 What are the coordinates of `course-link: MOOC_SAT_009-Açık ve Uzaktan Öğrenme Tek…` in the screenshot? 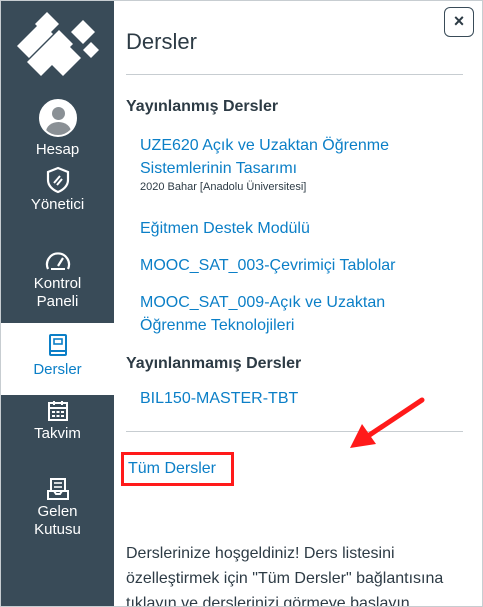 It's located at (295, 314).